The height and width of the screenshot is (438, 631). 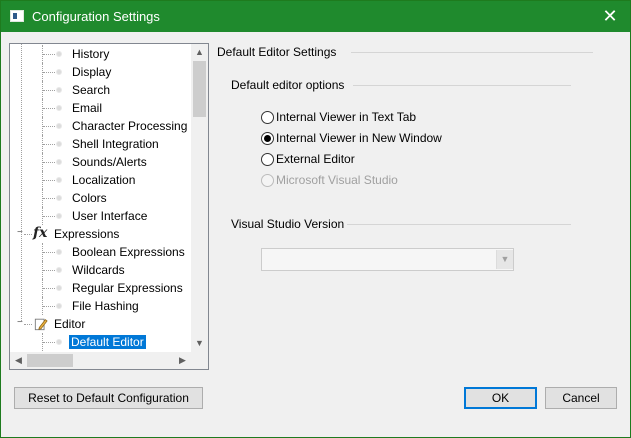 I want to click on scroll-right-icon: ▶, so click(x=182, y=360).